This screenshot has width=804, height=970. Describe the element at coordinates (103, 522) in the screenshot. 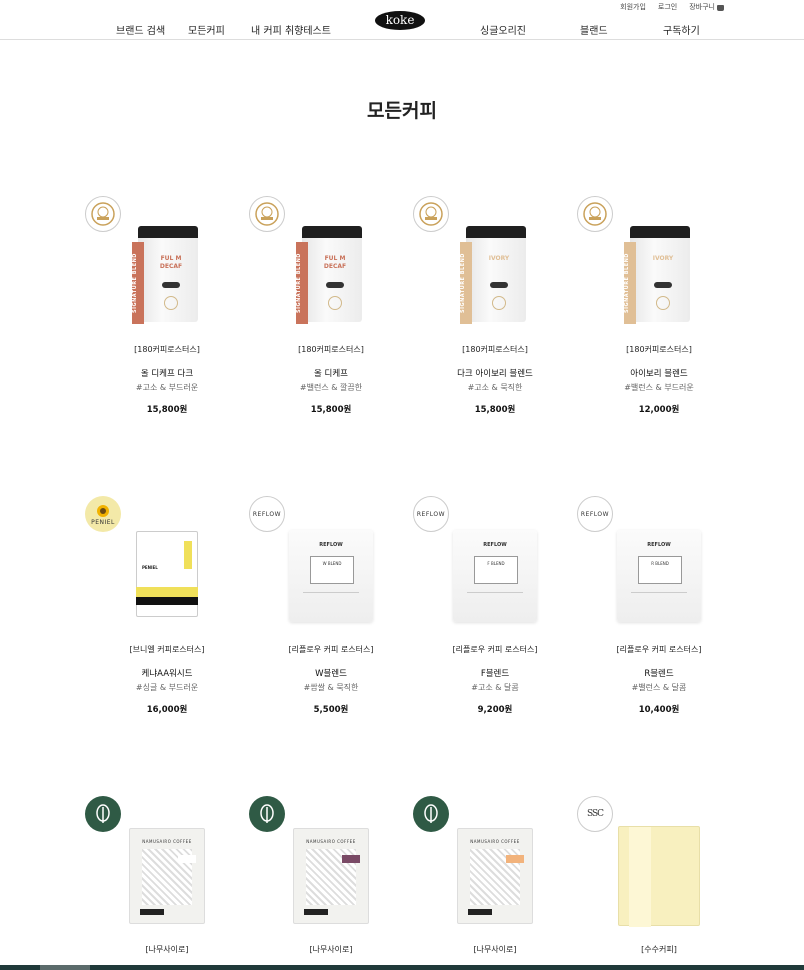

I see `badge-label: PENIEL` at that location.